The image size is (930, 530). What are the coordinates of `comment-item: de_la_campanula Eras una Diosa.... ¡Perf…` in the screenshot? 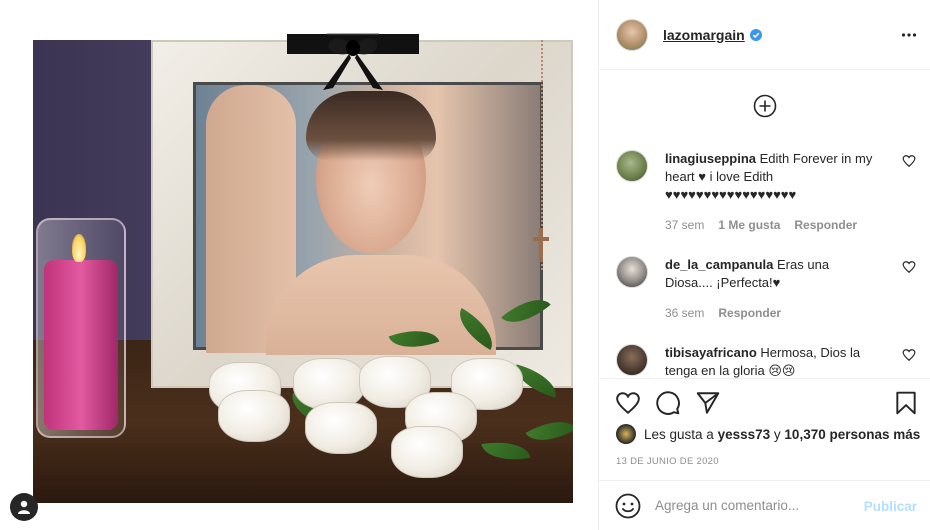 It's located at (766, 291).